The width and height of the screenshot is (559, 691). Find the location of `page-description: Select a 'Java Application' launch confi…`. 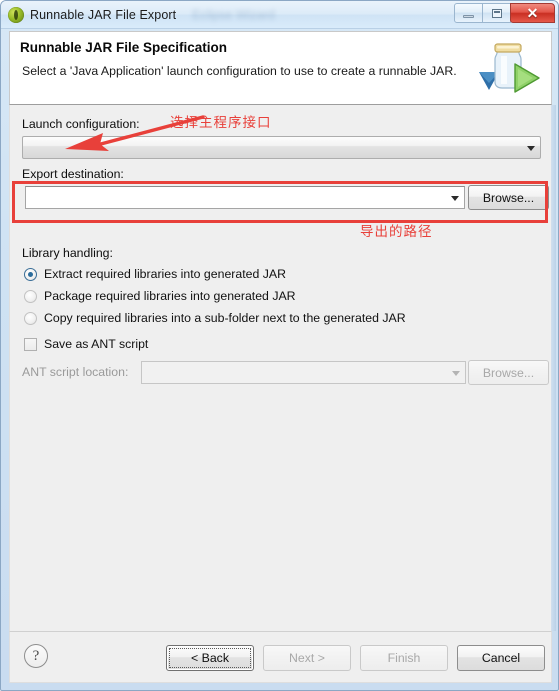

page-description: Select a 'Java Application' launch confi… is located at coordinates (239, 71).